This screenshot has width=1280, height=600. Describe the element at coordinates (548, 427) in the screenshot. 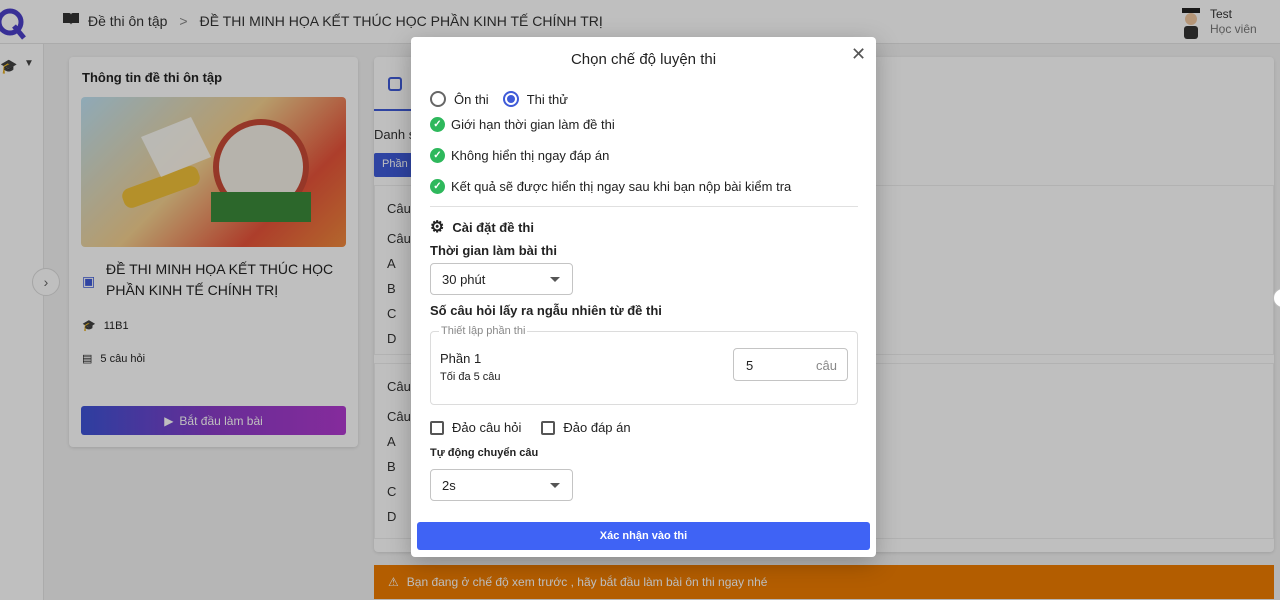

I see `shuffle-answers-checkbox` at that location.